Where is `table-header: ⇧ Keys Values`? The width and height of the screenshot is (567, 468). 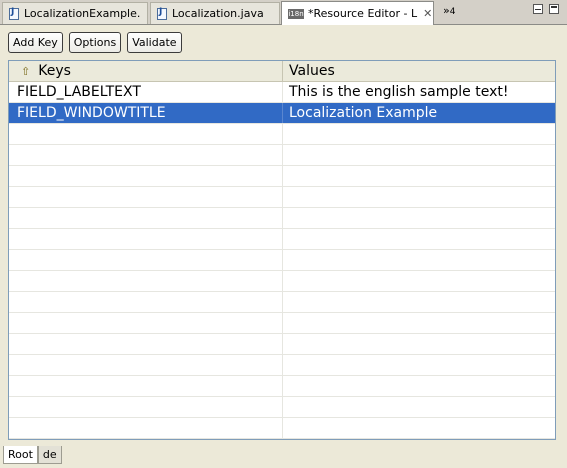
table-header: ⇧ Keys Values is located at coordinates (282, 71).